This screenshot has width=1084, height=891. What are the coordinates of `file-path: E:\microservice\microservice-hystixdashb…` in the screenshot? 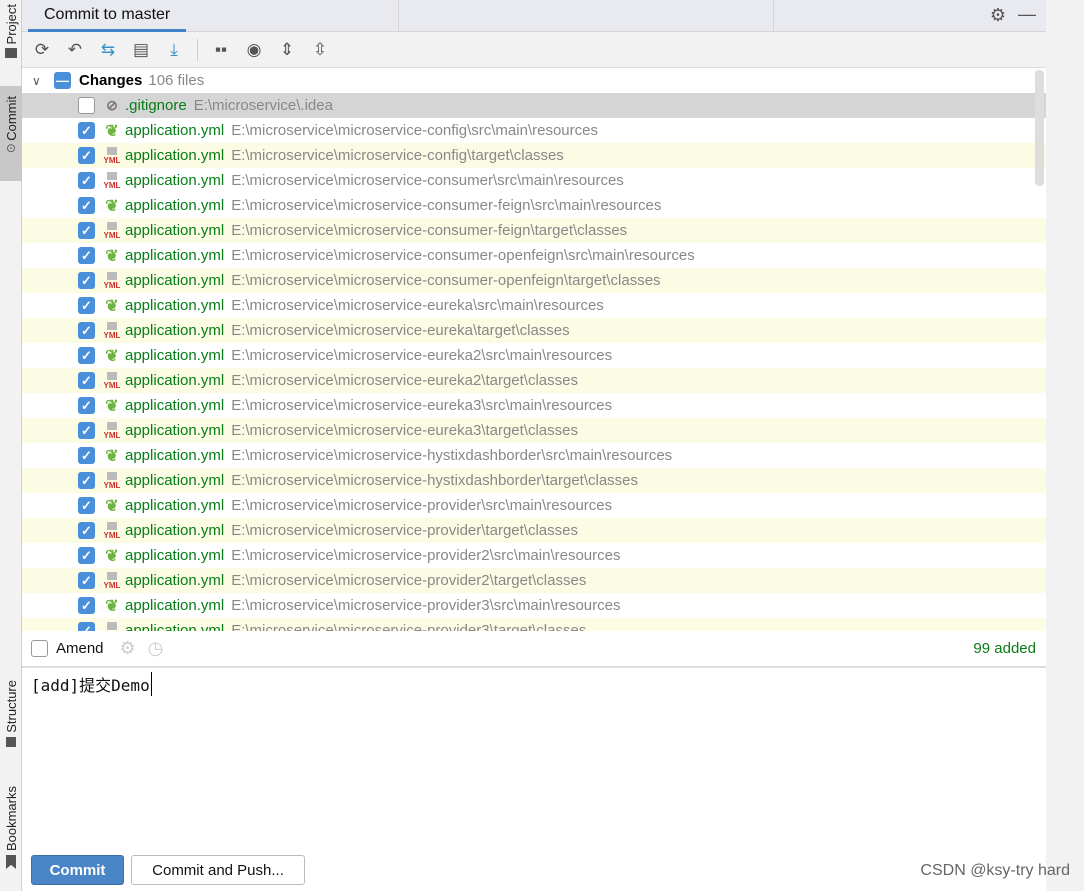 It's located at (452, 455).